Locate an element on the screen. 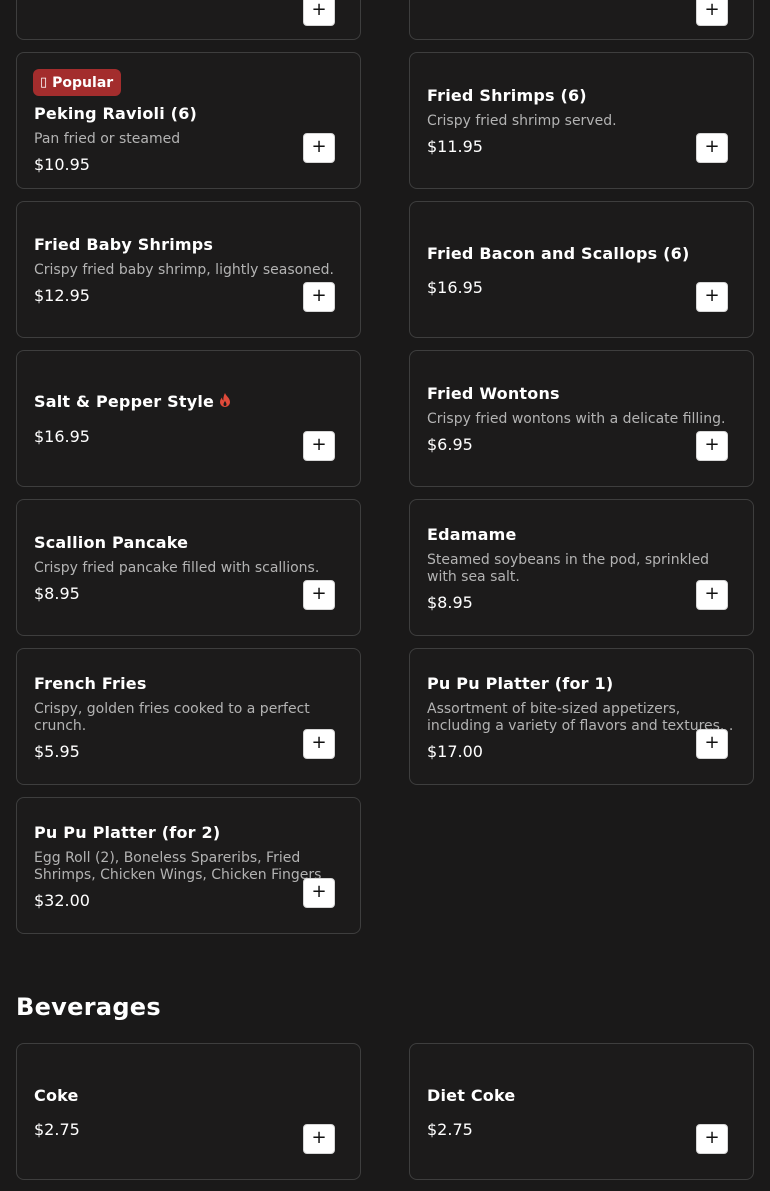 This screenshot has height=1191, width=770. item-price: $6.95 is located at coordinates (450, 444).